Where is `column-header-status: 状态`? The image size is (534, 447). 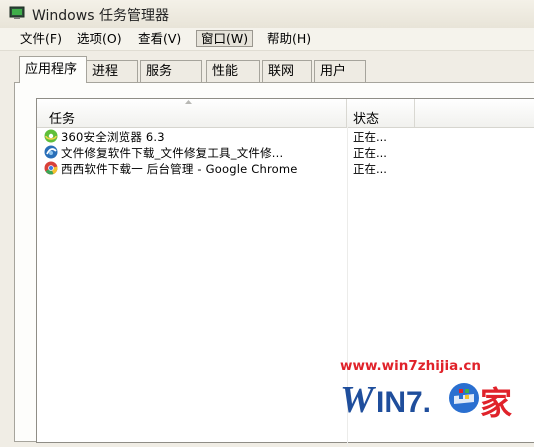
column-header-status: 状态 is located at coordinates (381, 113).